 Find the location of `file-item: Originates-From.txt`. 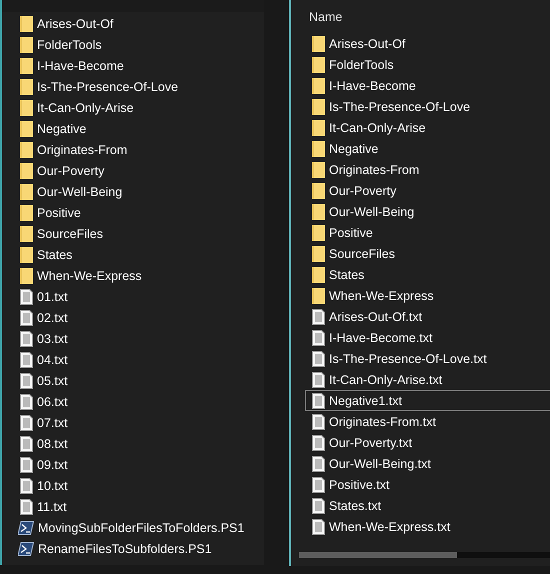

file-item: Originates-From.txt is located at coordinates (427, 421).